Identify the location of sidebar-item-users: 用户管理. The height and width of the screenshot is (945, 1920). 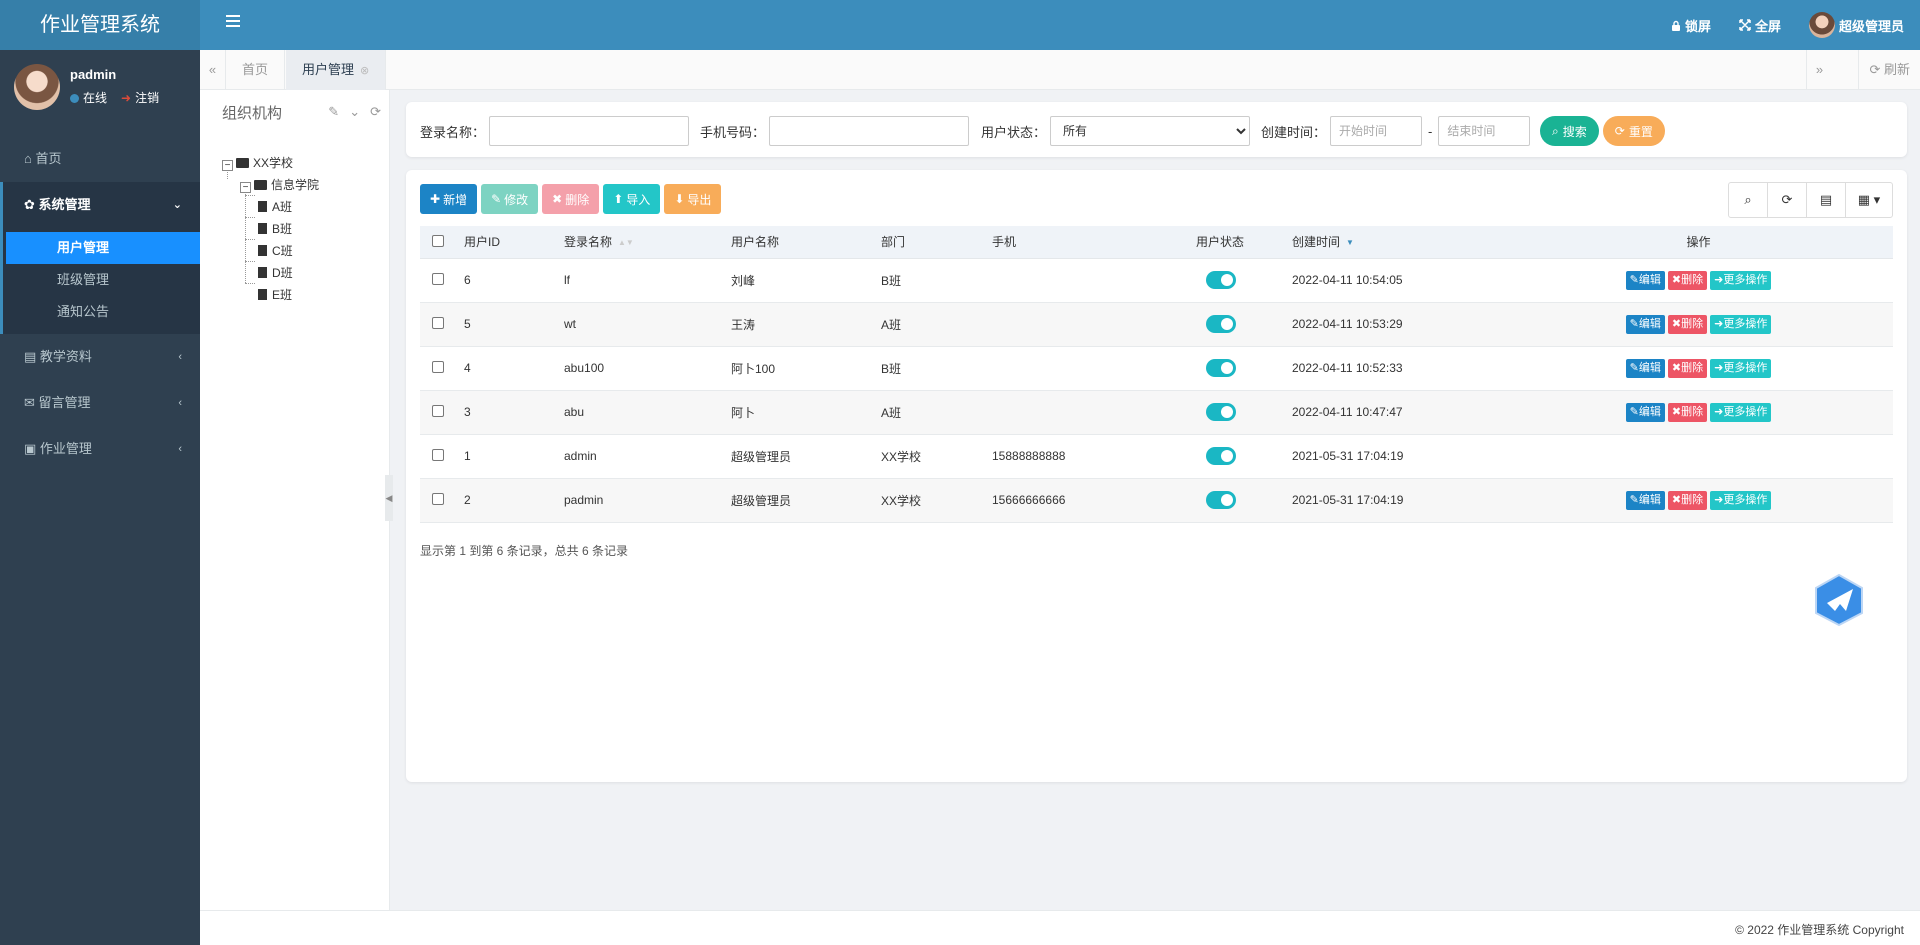
(103, 248).